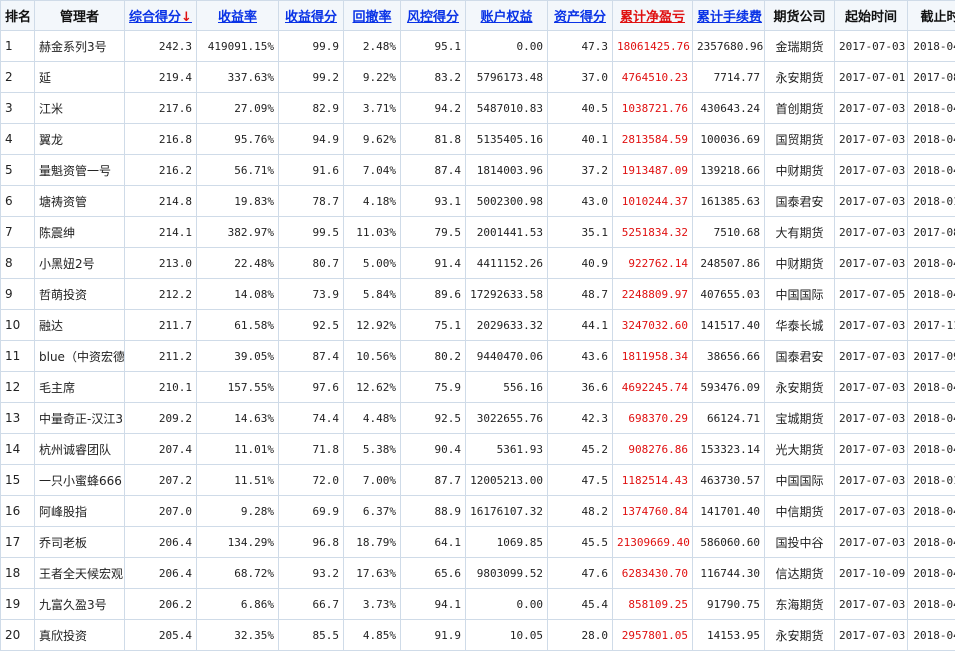  Describe the element at coordinates (238, 139) in the screenshot. I see `return-rate-cell: 95.76%` at that location.